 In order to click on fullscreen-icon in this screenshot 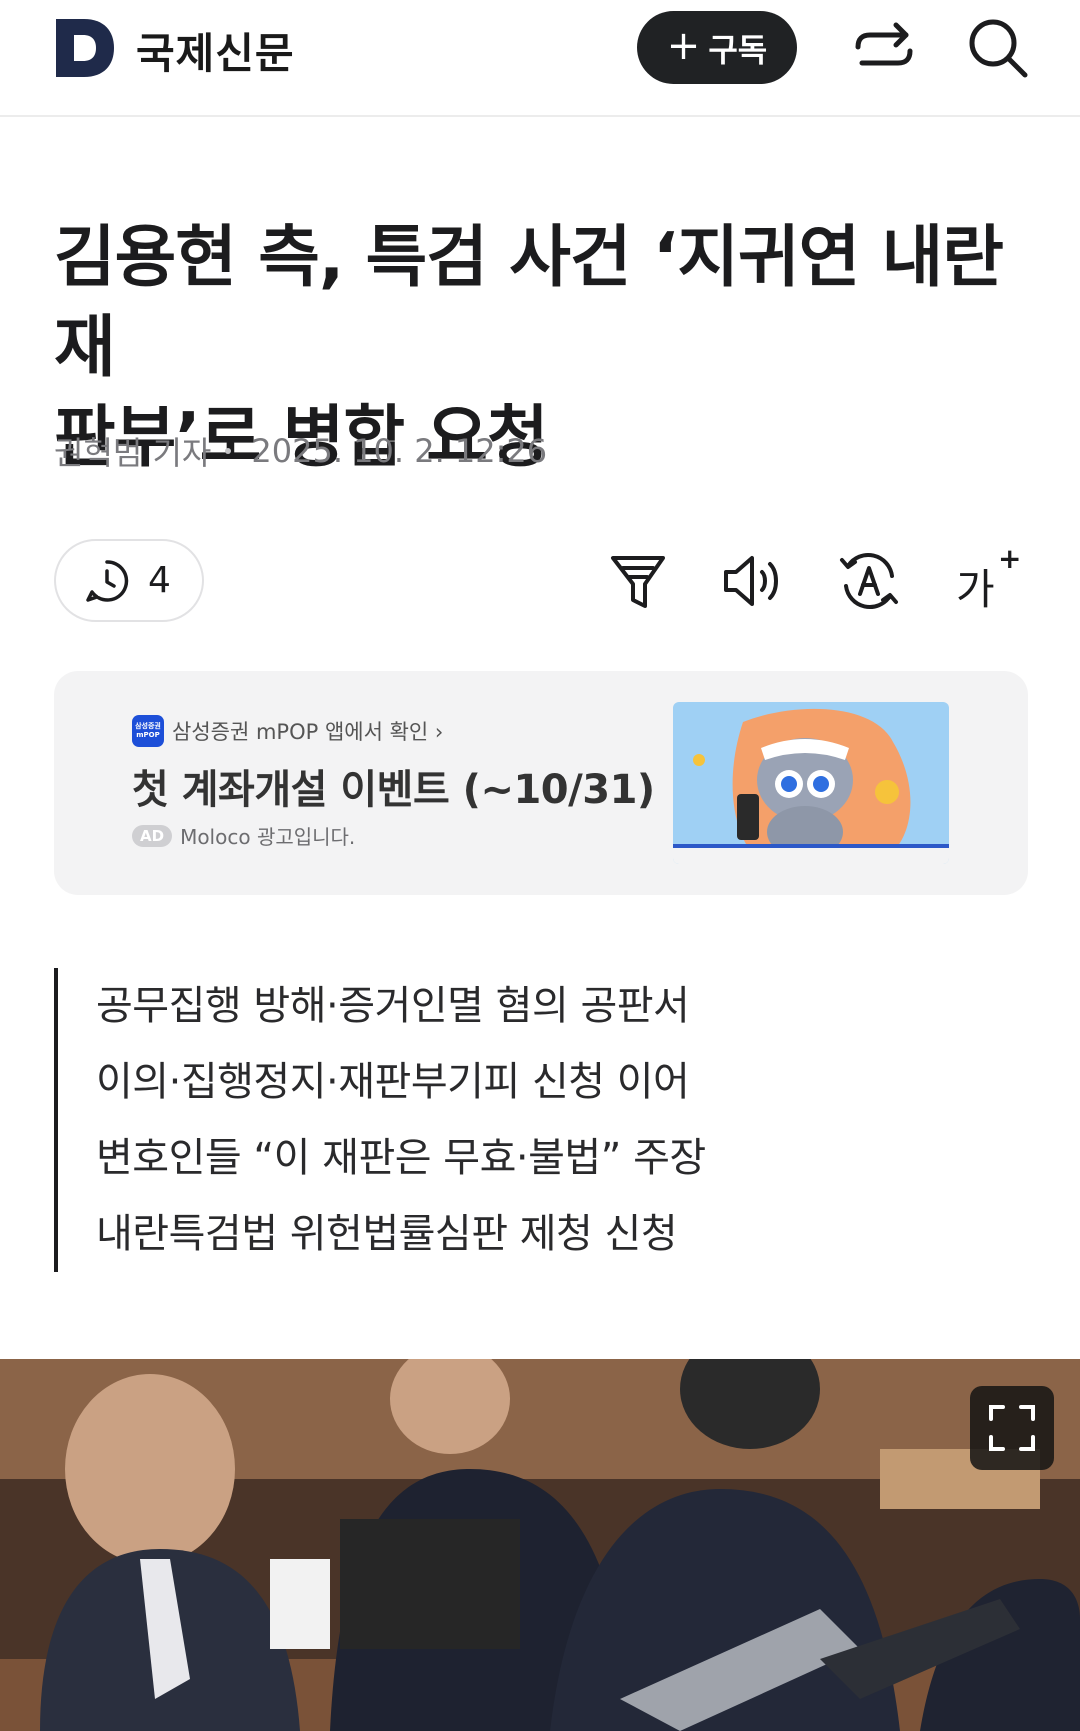, I will do `click(1012, 1428)`.